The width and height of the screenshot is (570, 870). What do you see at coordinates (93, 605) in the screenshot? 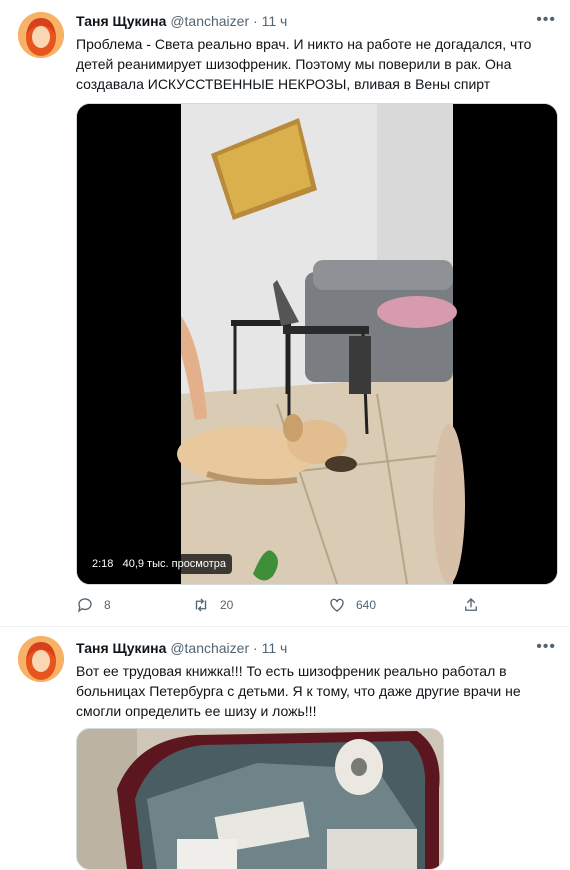
I see `reply-button: 8` at bounding box center [93, 605].